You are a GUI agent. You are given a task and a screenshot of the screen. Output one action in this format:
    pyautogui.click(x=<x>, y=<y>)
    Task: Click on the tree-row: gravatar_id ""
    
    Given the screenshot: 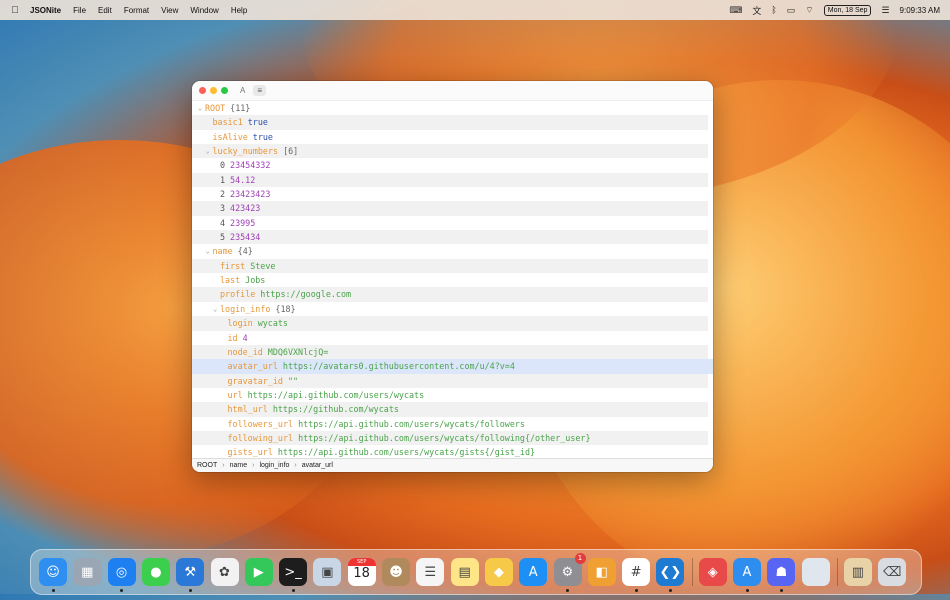 What is the action you would take?
    pyautogui.click(x=450, y=380)
    